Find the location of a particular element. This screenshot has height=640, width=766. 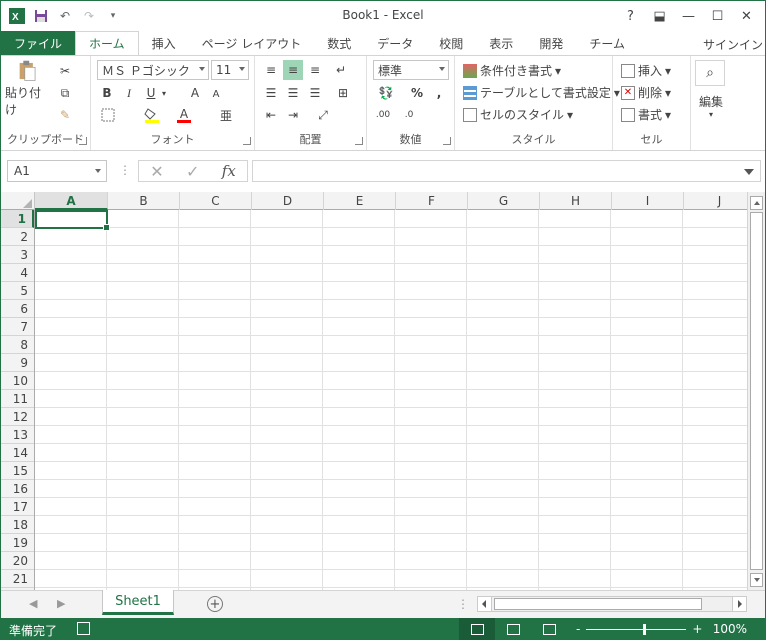

row-header: 9 is located at coordinates (17, 363).